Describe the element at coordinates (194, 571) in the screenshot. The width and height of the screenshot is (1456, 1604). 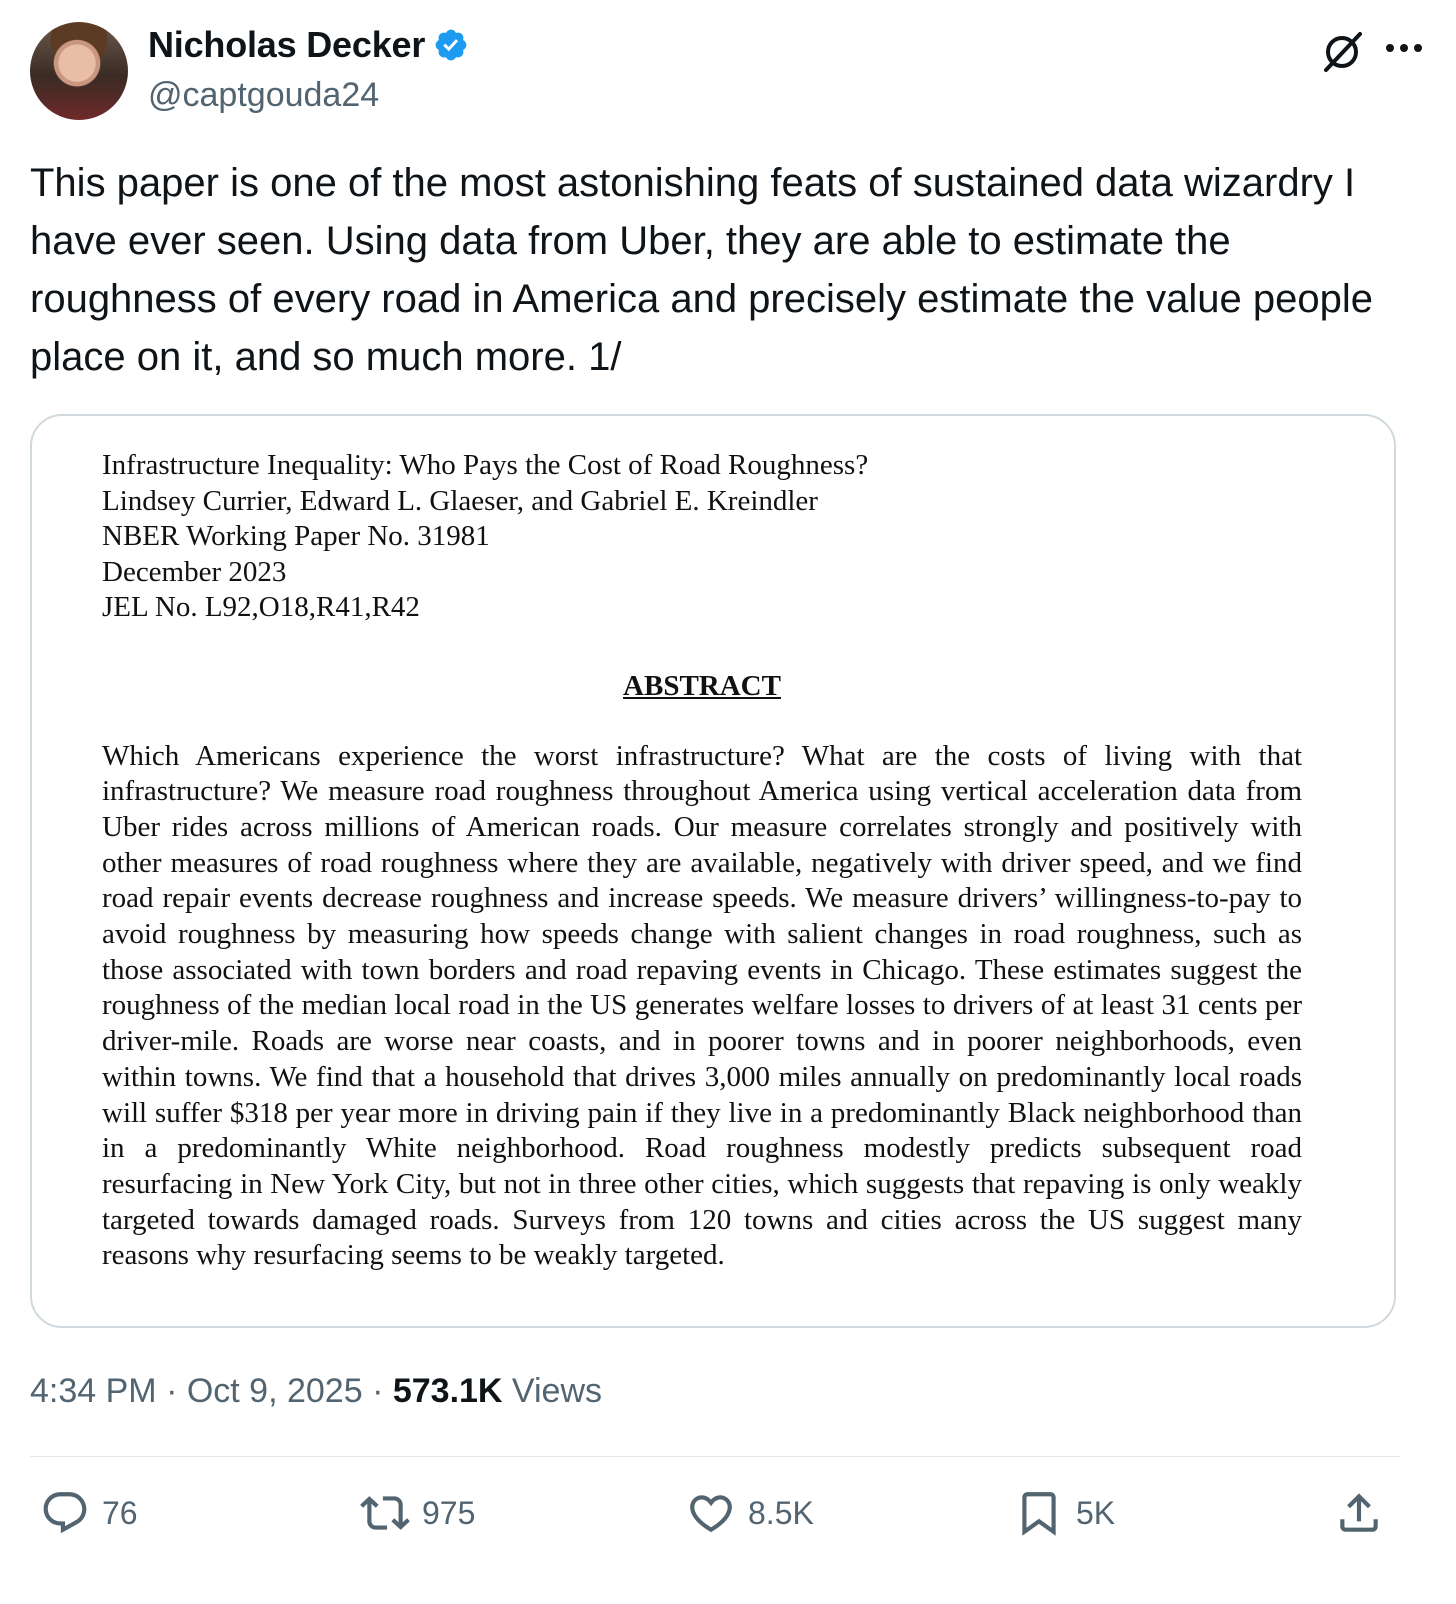
I see `paper-date: December 2023` at that location.